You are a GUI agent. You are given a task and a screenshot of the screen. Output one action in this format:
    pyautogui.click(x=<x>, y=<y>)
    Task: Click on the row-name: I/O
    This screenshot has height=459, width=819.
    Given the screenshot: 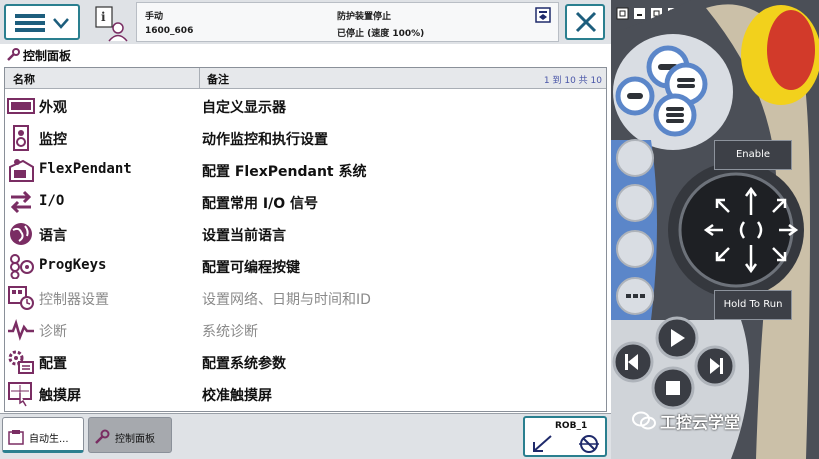 What is the action you would take?
    pyautogui.click(x=52, y=201)
    